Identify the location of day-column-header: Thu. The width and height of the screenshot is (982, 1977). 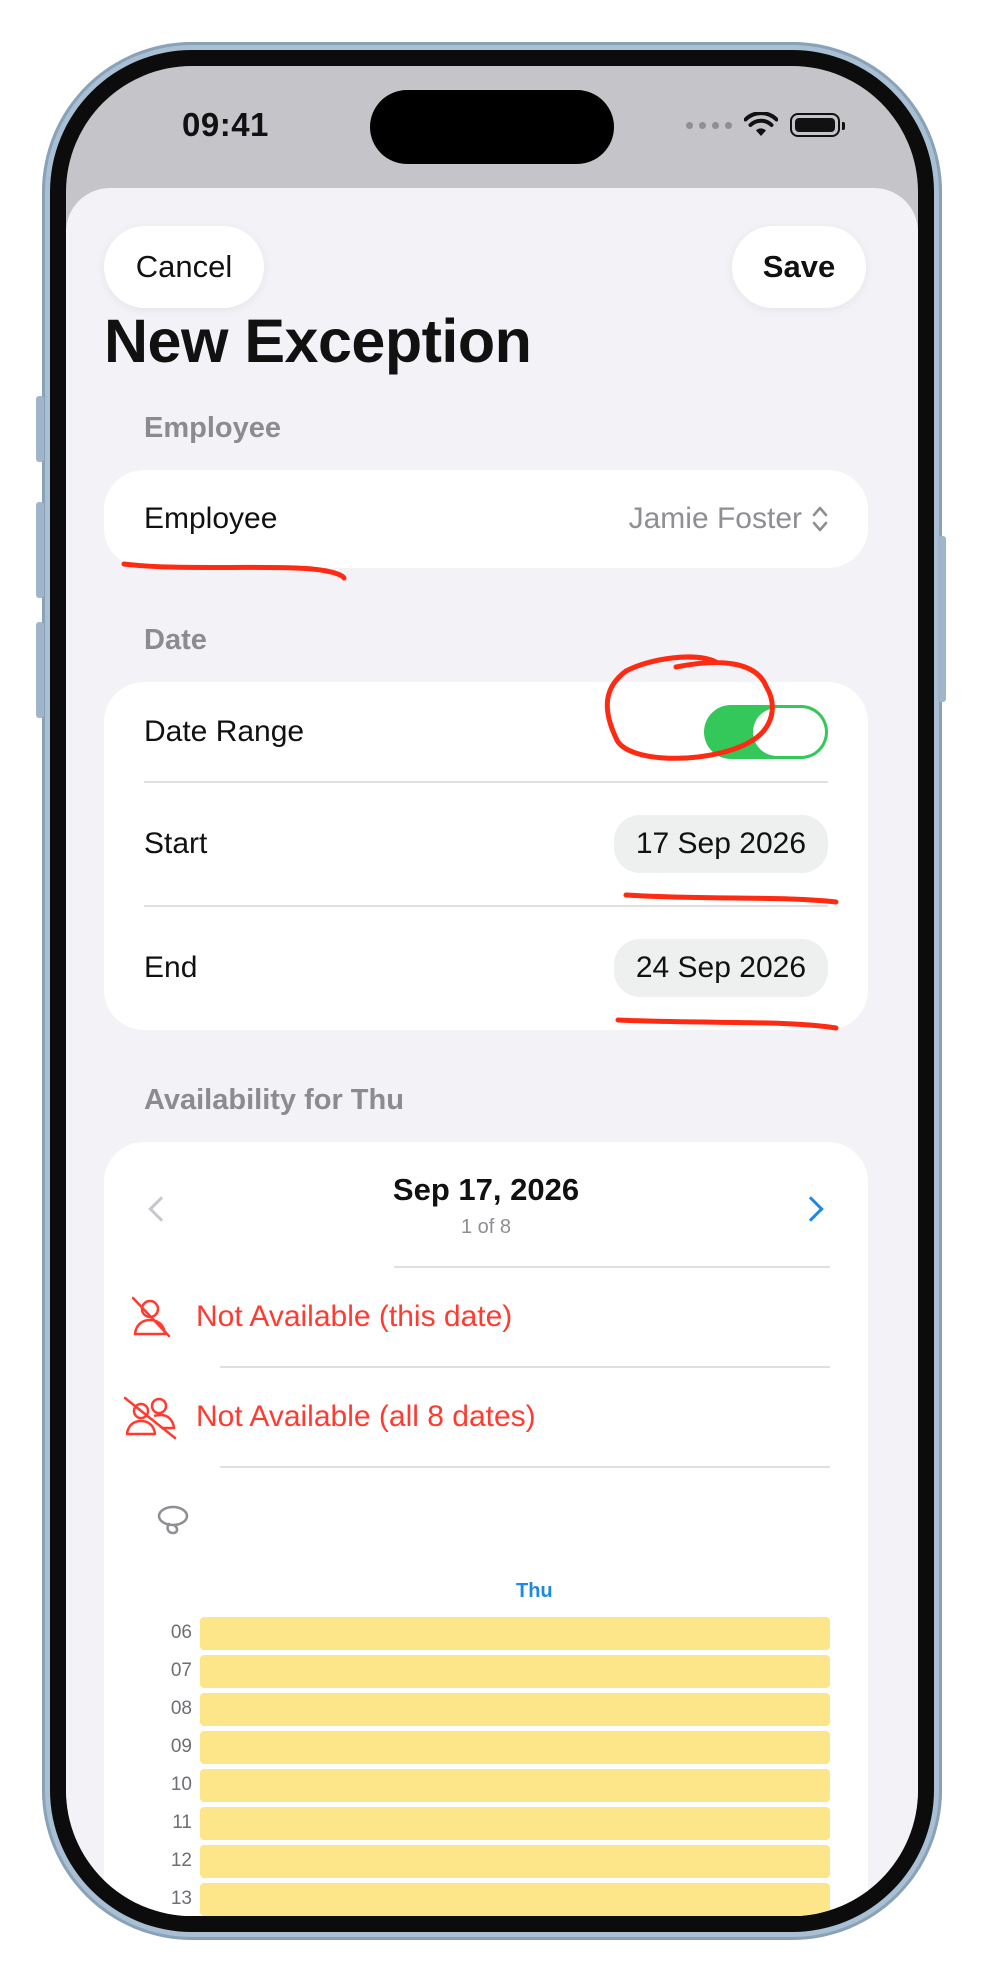
(534, 1591).